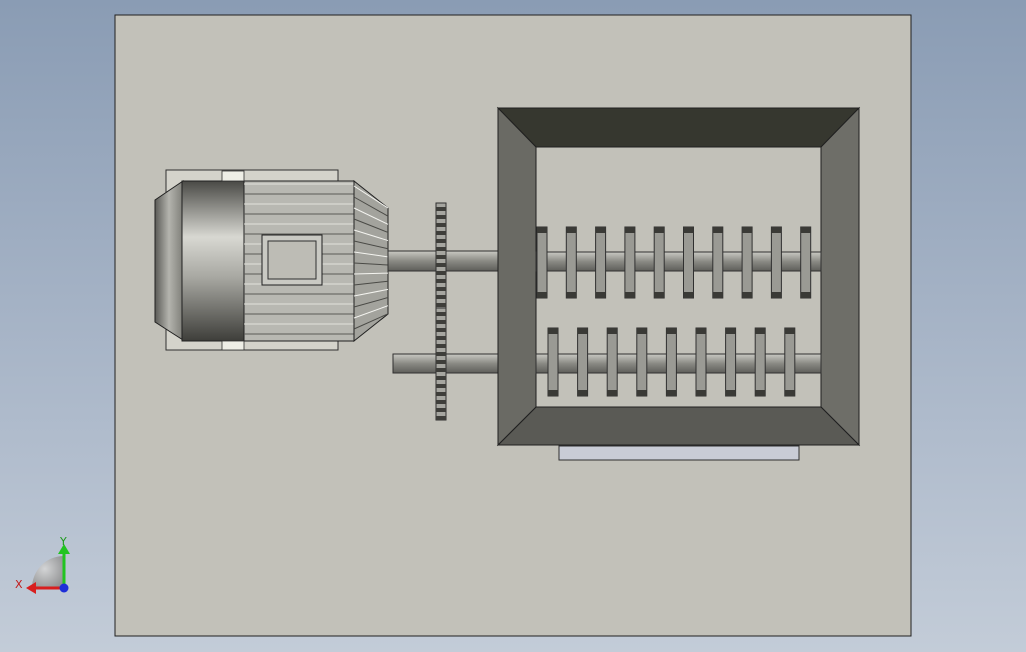 The width and height of the screenshot is (1026, 652). I want to click on motor-terminal-box-cover, so click(292, 260).